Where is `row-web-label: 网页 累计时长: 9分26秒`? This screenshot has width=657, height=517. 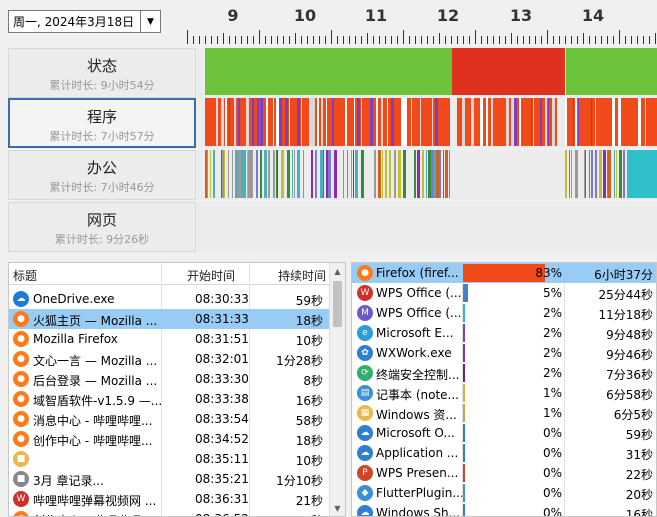
row-web-label: 网页 累计时长: 9分26秒 is located at coordinates (102, 227).